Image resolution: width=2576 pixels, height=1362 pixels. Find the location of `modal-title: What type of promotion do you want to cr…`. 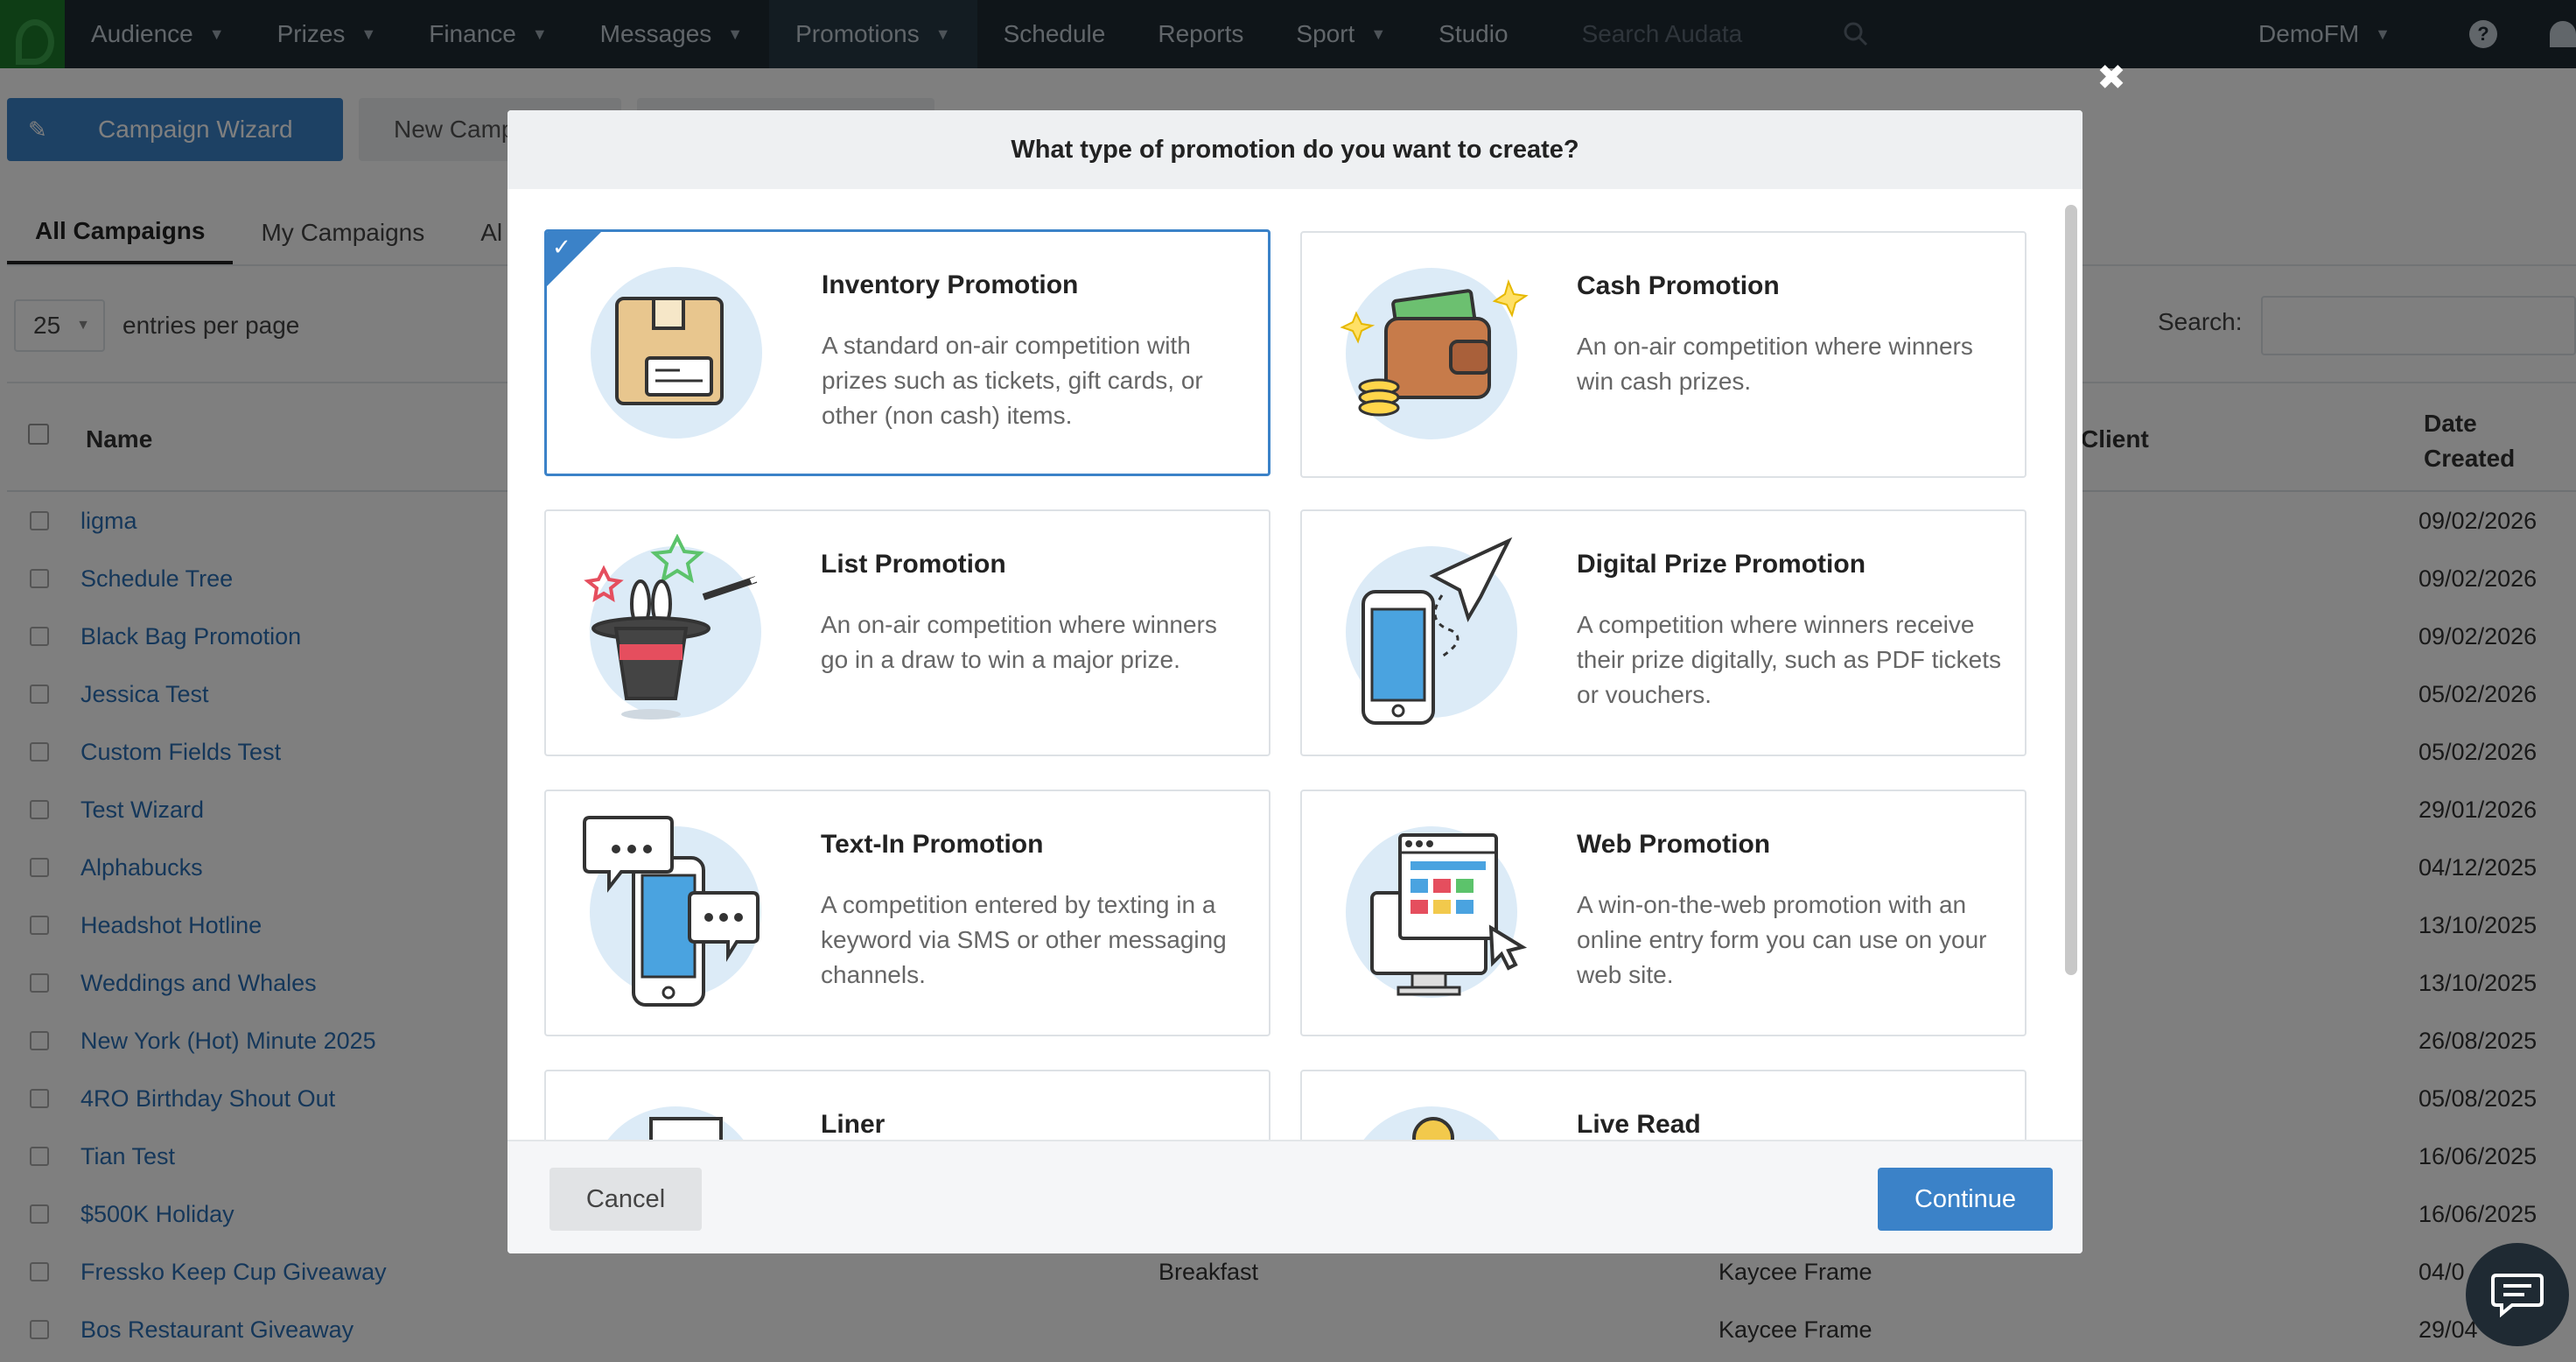

modal-title: What type of promotion do you want to cr… is located at coordinates (1295, 149).